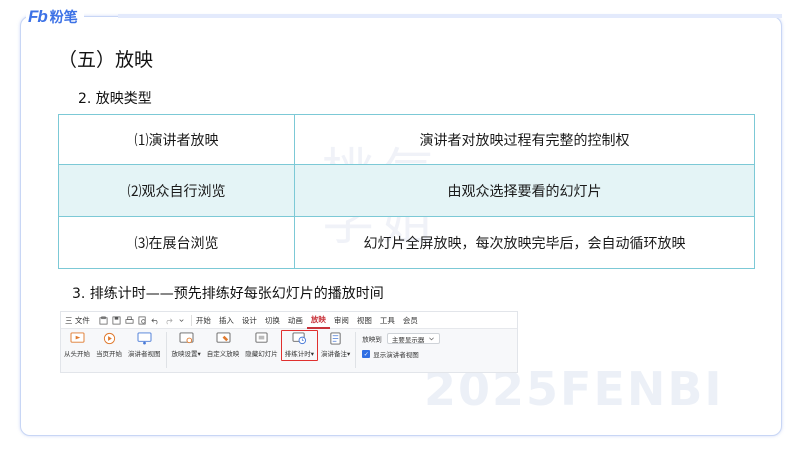  Describe the element at coordinates (176, 139) in the screenshot. I see `table-cell-type: ⑴演讲者放映` at that location.